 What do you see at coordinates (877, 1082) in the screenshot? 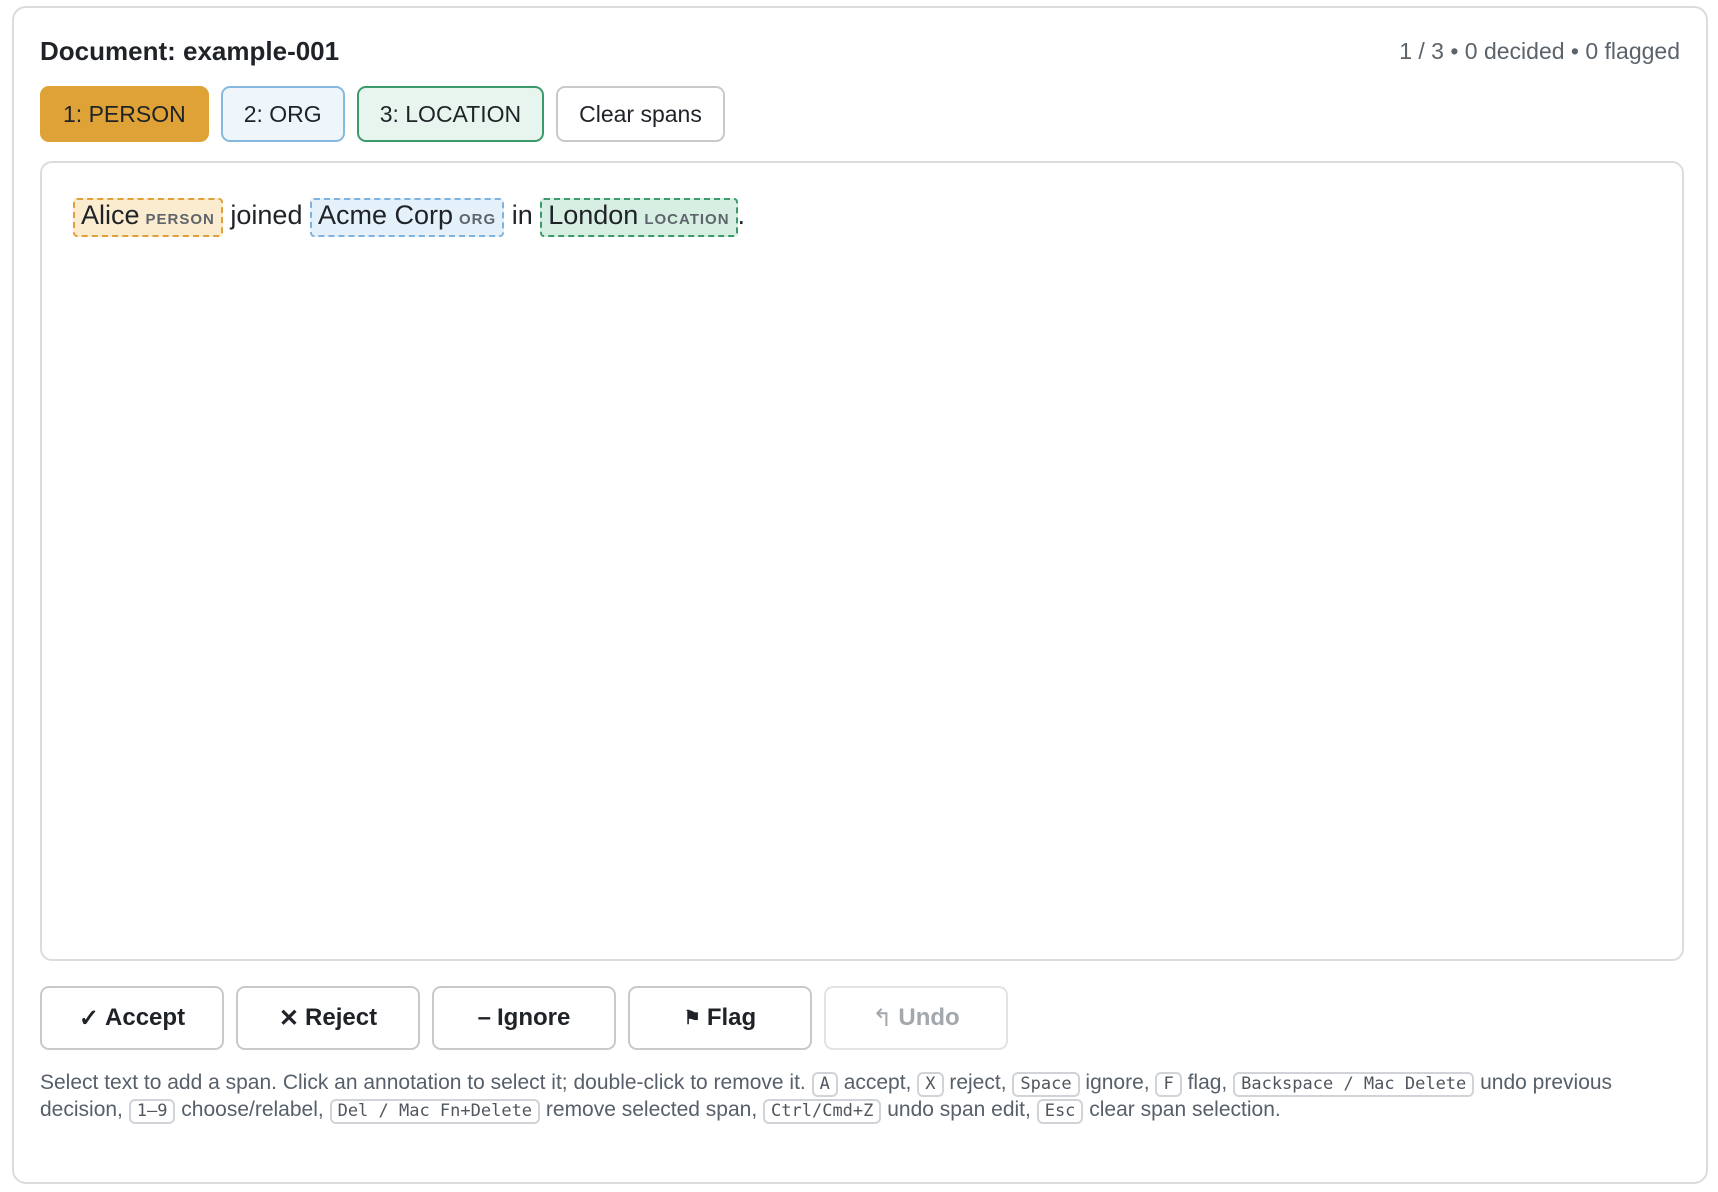
I see `help-text: accept,` at bounding box center [877, 1082].